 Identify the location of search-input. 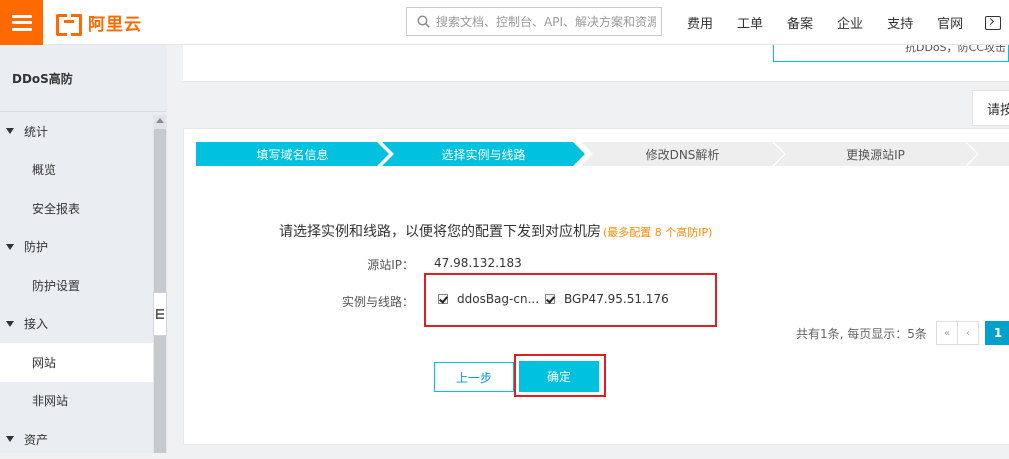
(546, 21).